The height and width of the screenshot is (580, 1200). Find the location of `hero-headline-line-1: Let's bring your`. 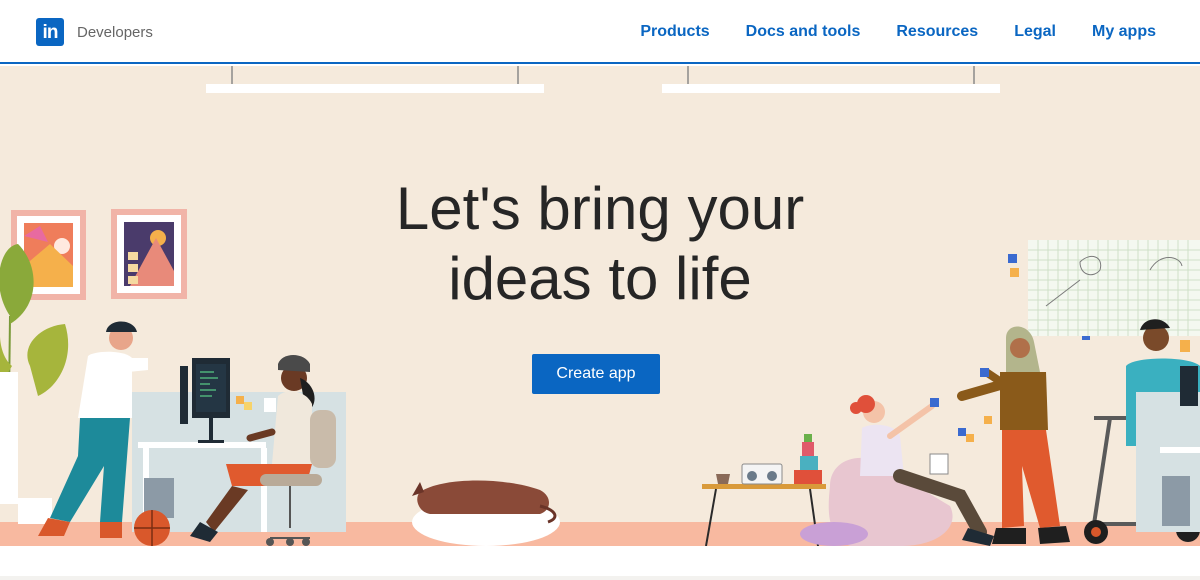

hero-headline-line-1: Let's bring your is located at coordinates (600, 208).